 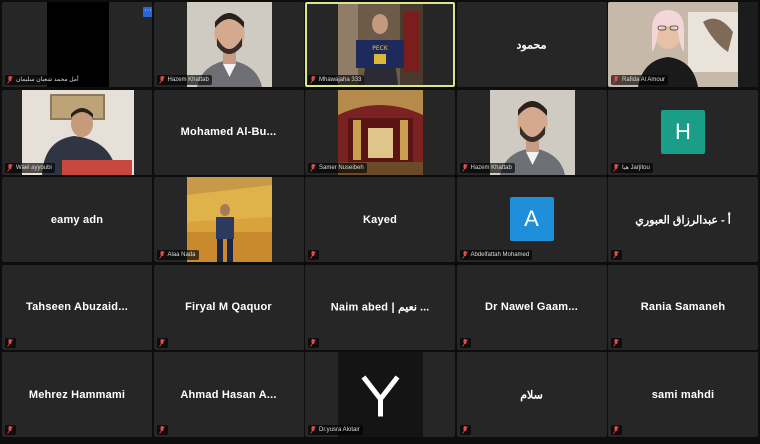 I want to click on participant-name: أمل محمد شعبان سليمان, so click(x=47, y=80).